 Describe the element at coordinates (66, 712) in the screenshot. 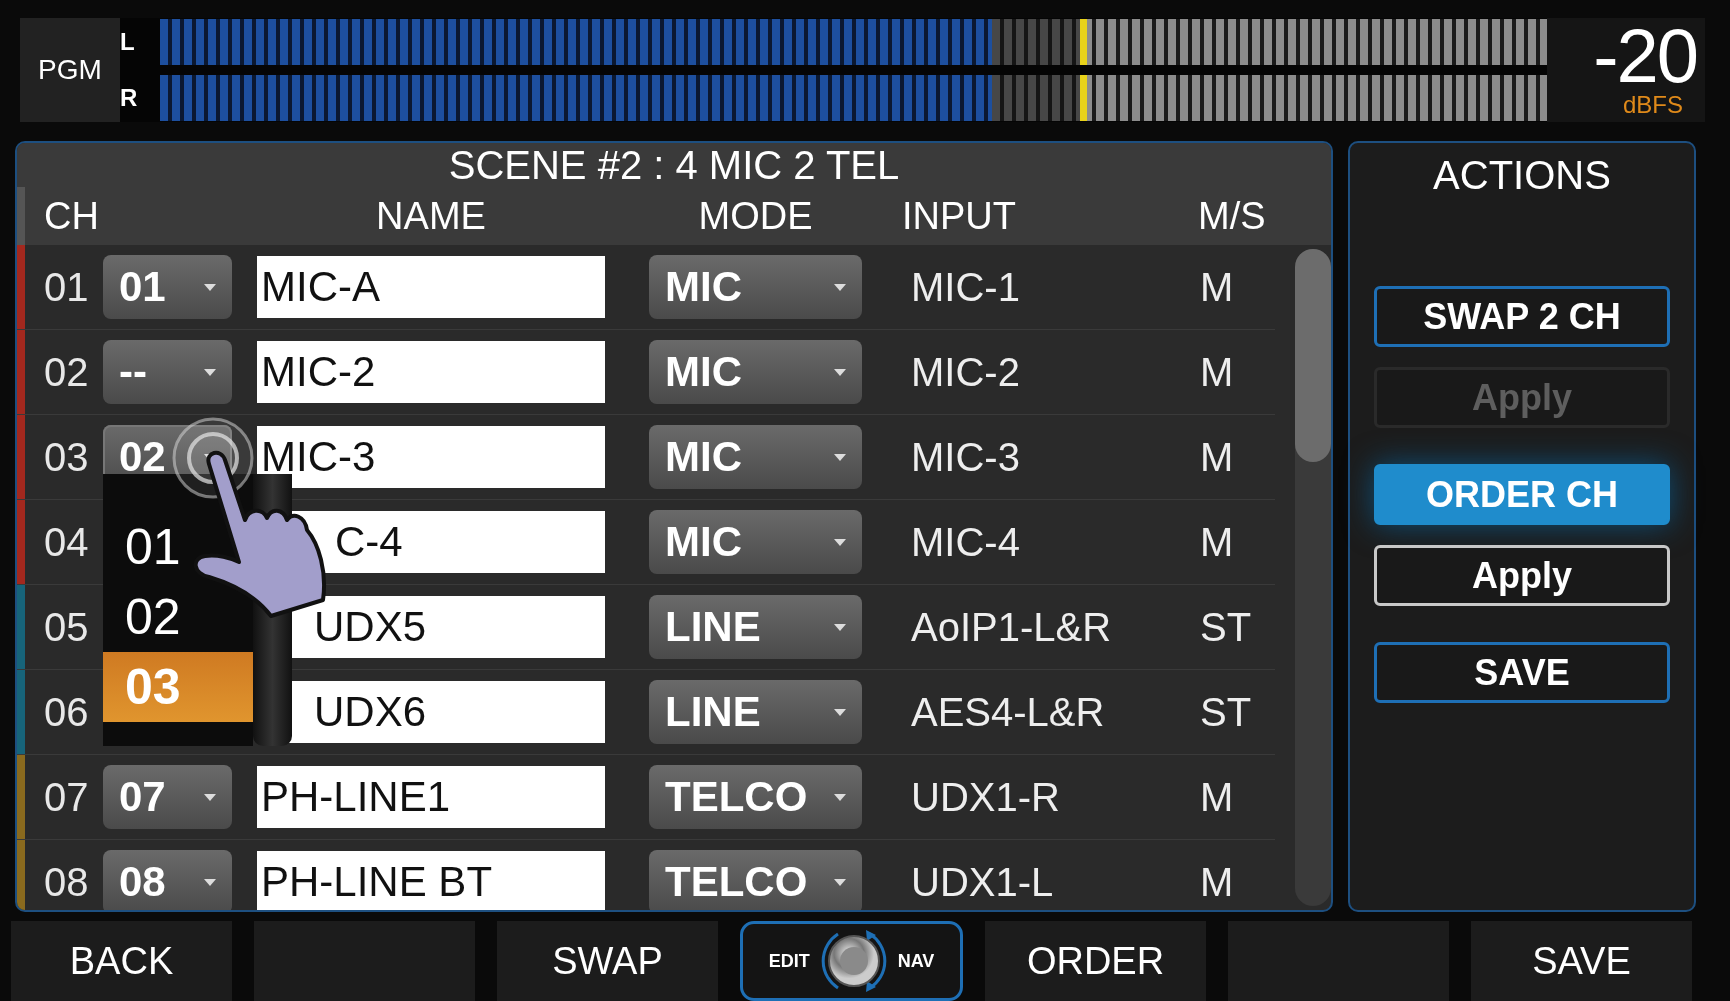

I see `channel-number: 06` at that location.